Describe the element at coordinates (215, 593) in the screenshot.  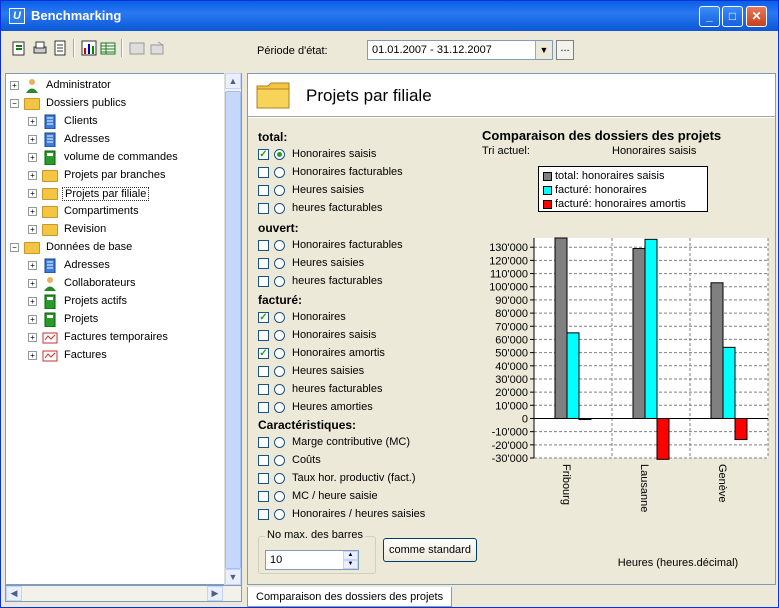
I see `scroll-right-icon: ▶` at that location.